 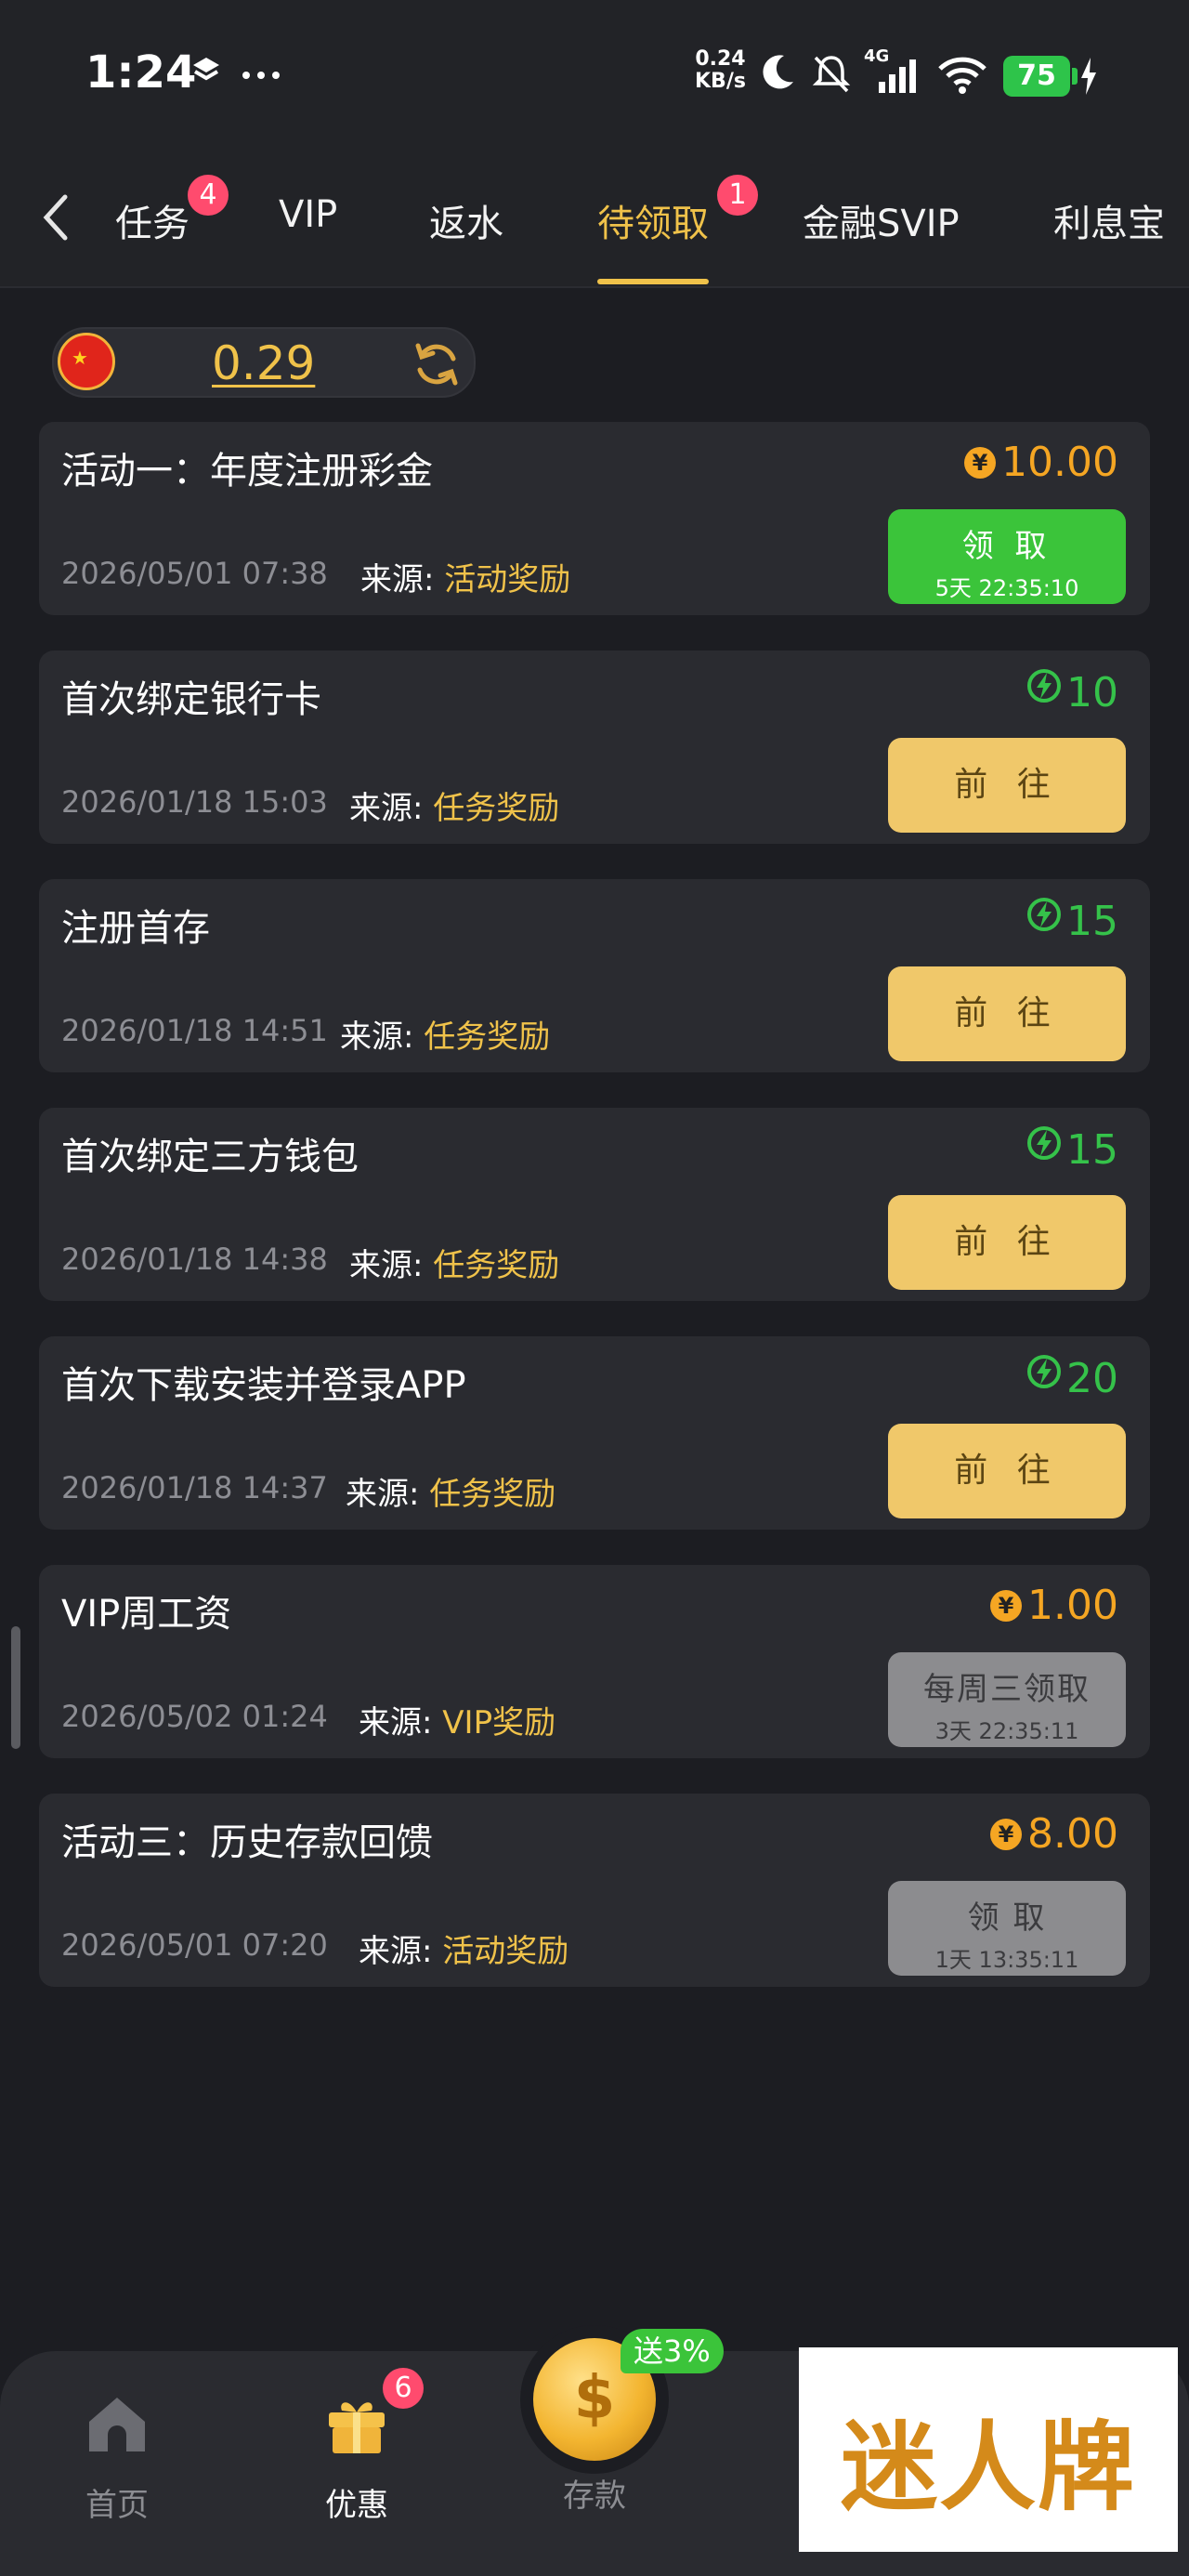 What do you see at coordinates (1007, 1699) in the screenshot?
I see `weekly-claim-button: 每周三领取 3天 22:35:11` at bounding box center [1007, 1699].